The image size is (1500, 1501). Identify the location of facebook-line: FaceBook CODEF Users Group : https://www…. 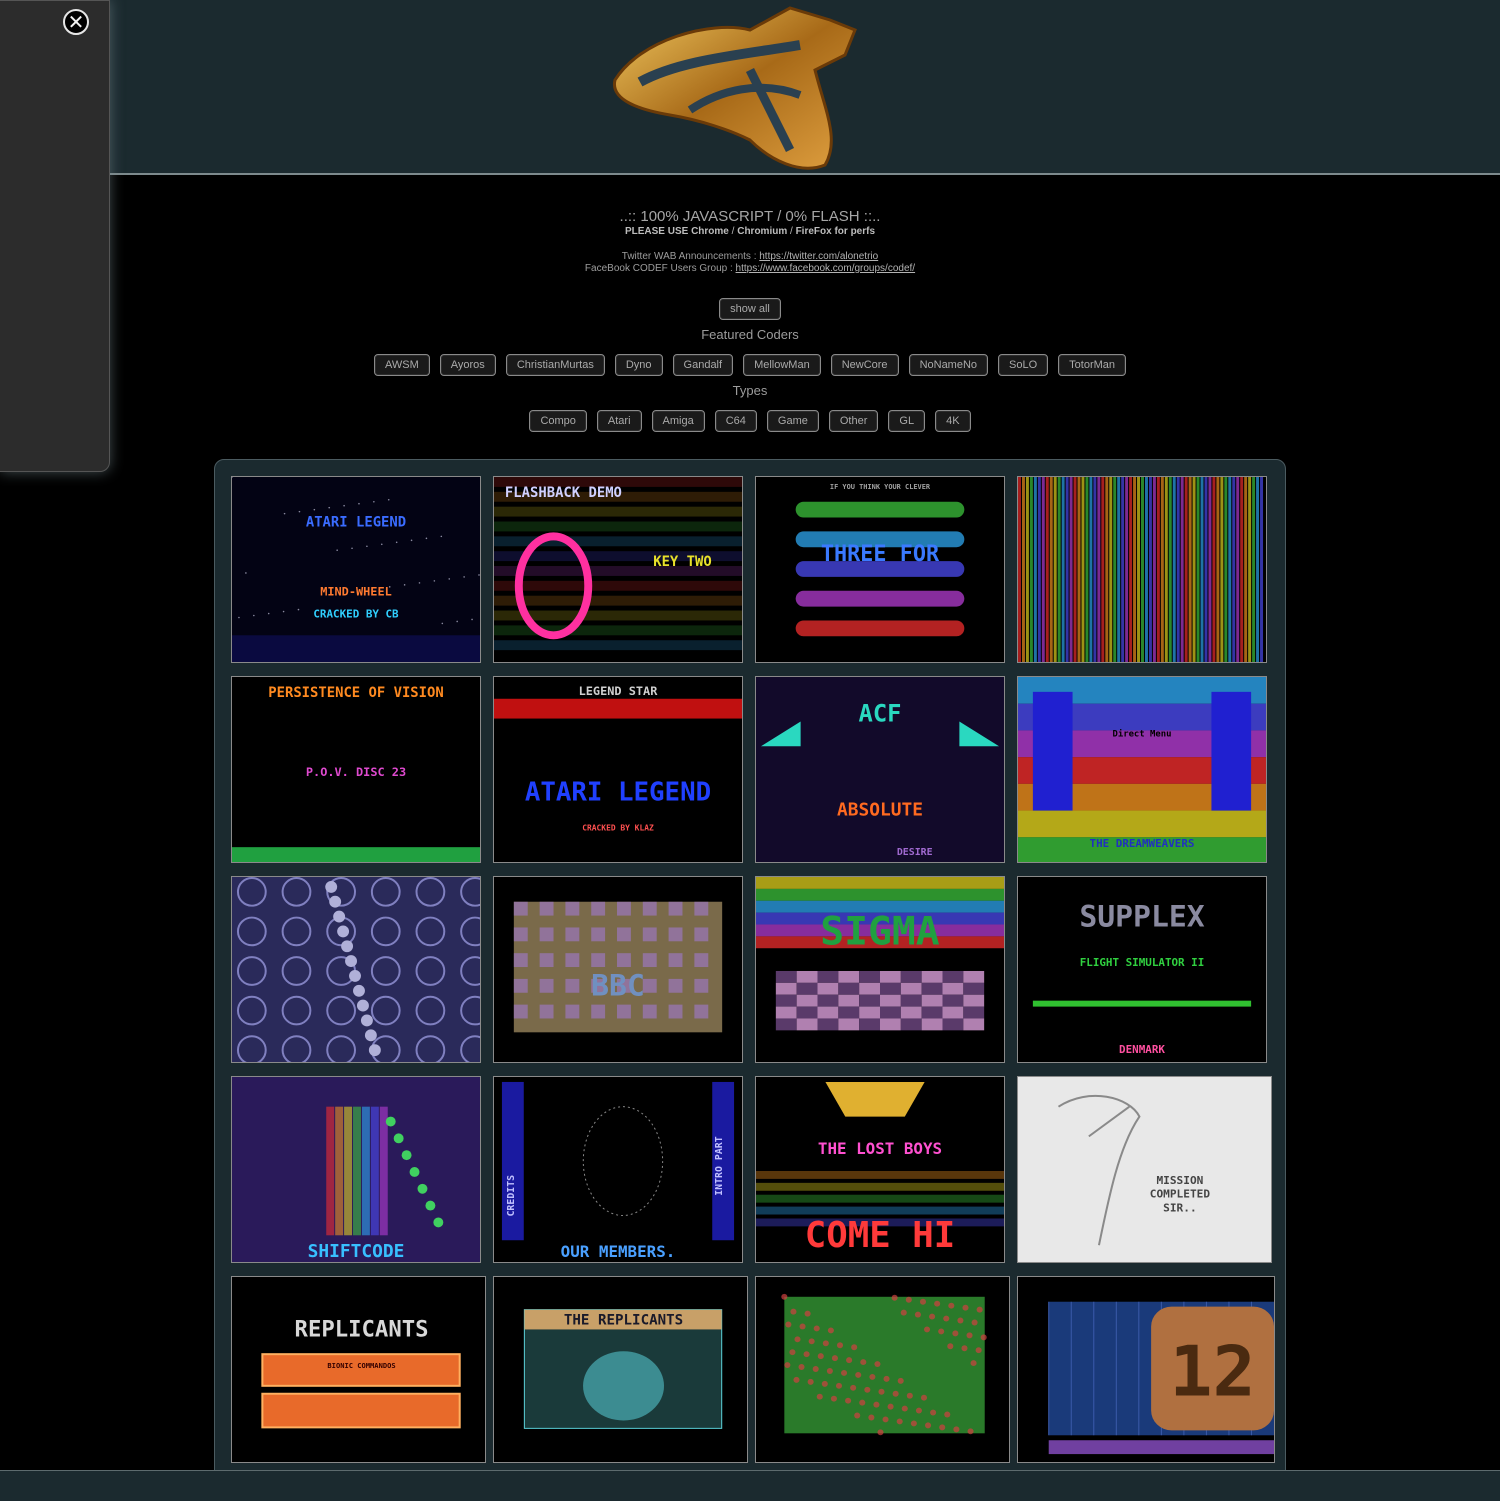
(750, 268).